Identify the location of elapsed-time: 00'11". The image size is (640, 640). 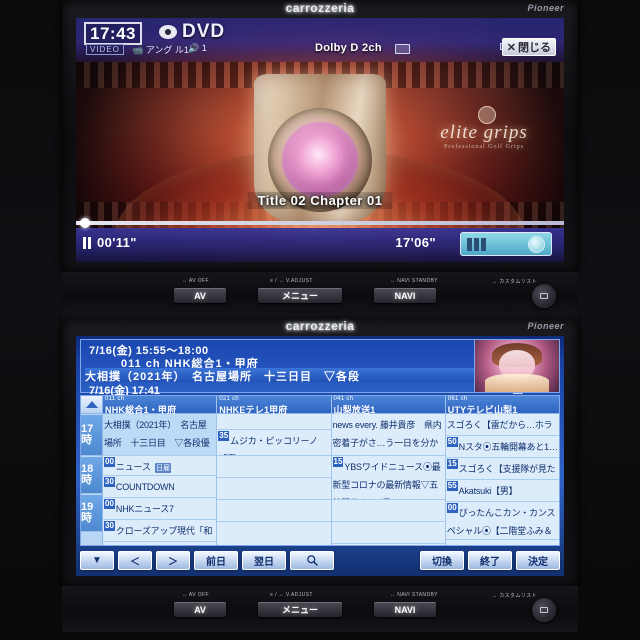
(117, 242).